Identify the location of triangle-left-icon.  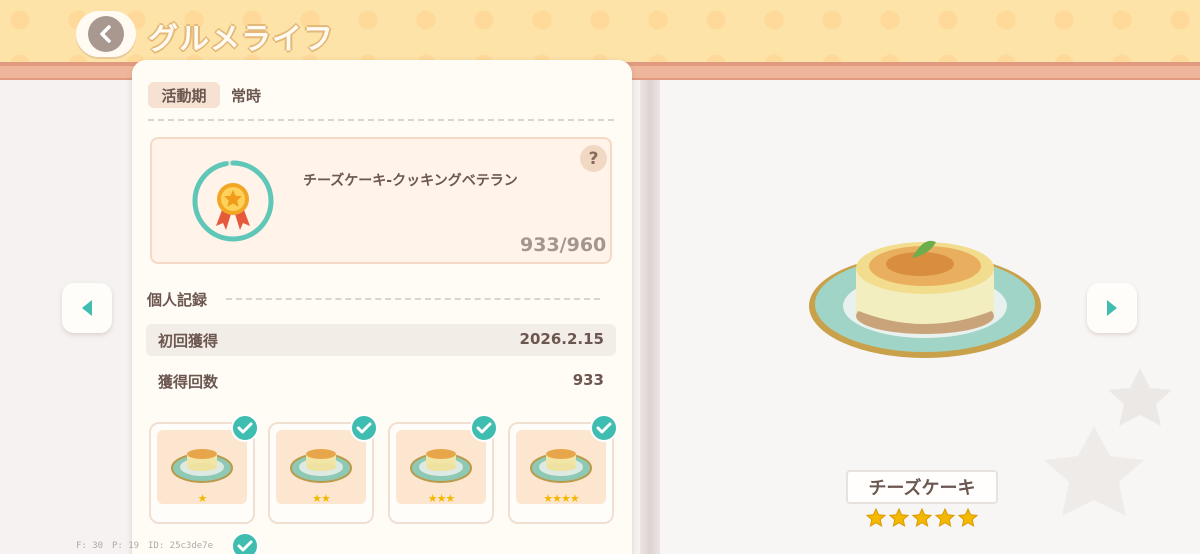
(87, 308).